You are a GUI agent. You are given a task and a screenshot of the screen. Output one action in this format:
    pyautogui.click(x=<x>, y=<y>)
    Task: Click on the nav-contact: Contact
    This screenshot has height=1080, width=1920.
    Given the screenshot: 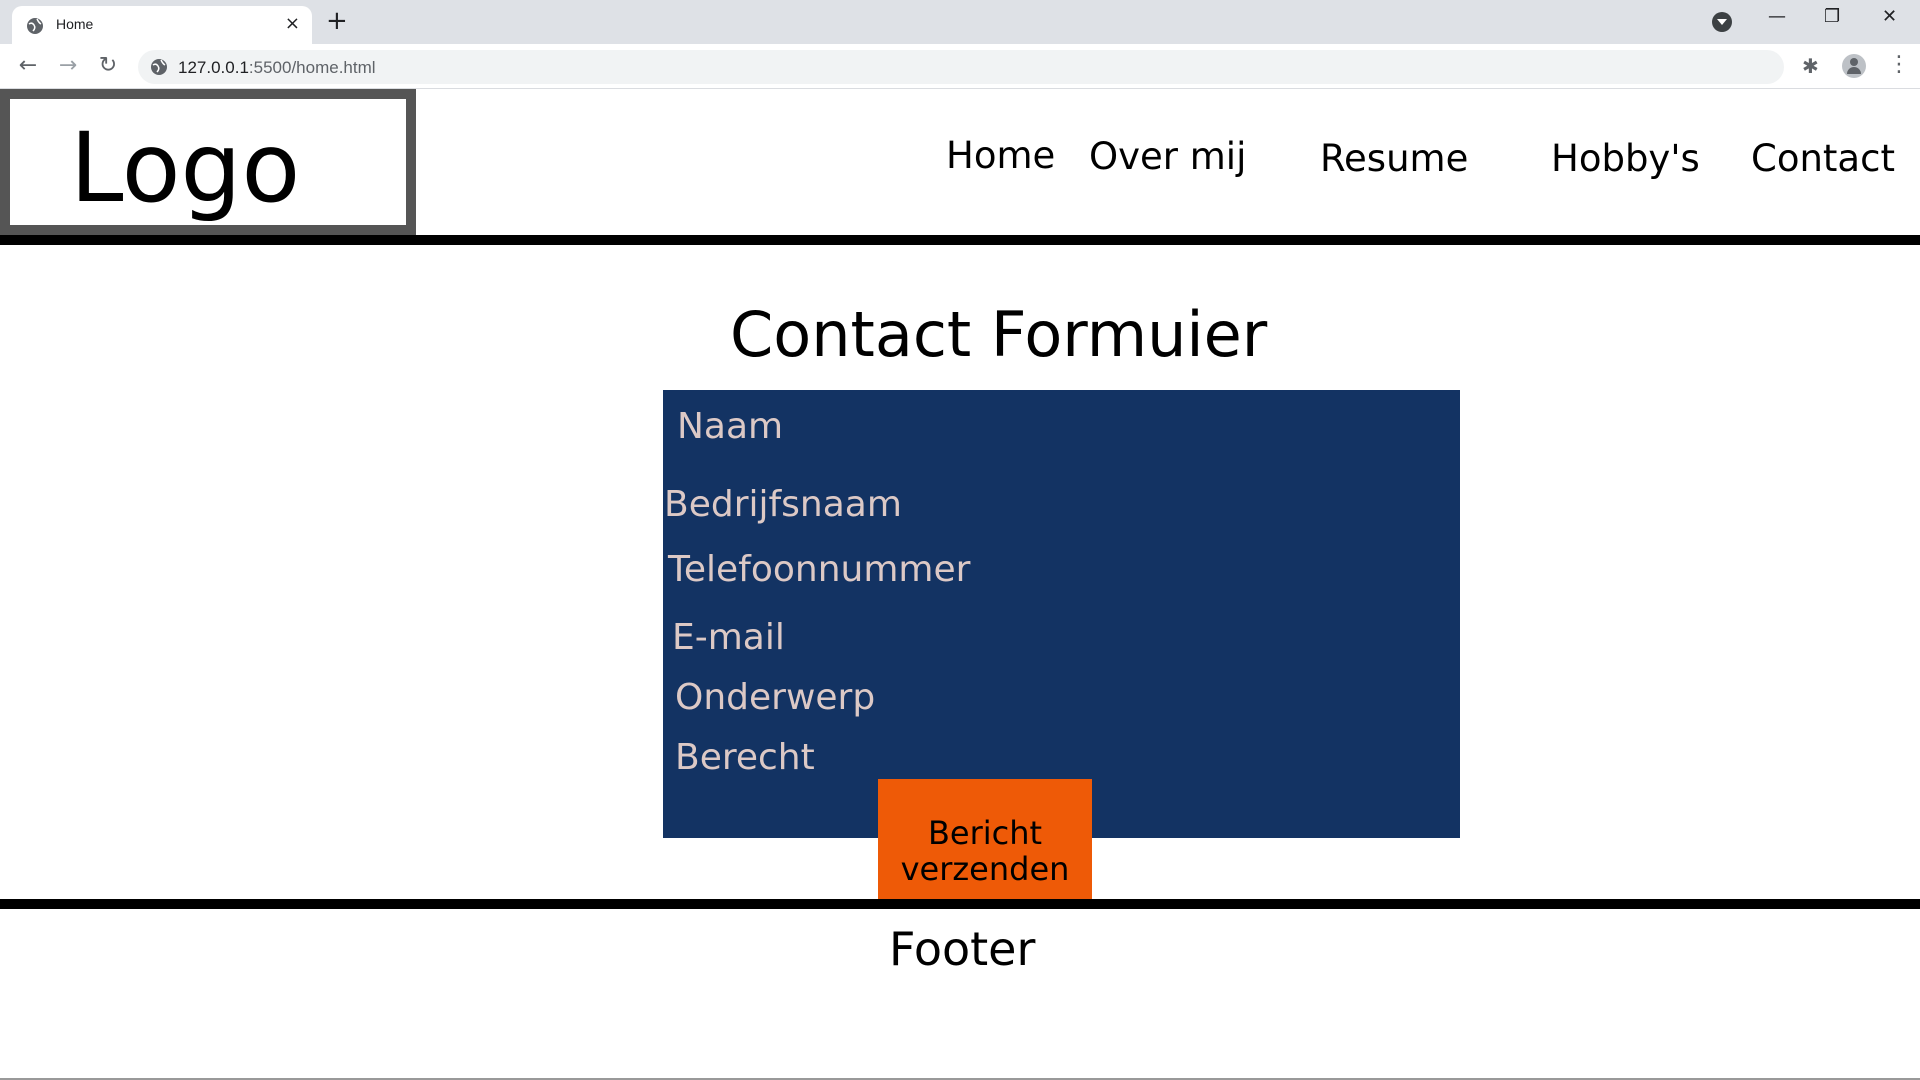 What is the action you would take?
    pyautogui.click(x=1823, y=158)
    